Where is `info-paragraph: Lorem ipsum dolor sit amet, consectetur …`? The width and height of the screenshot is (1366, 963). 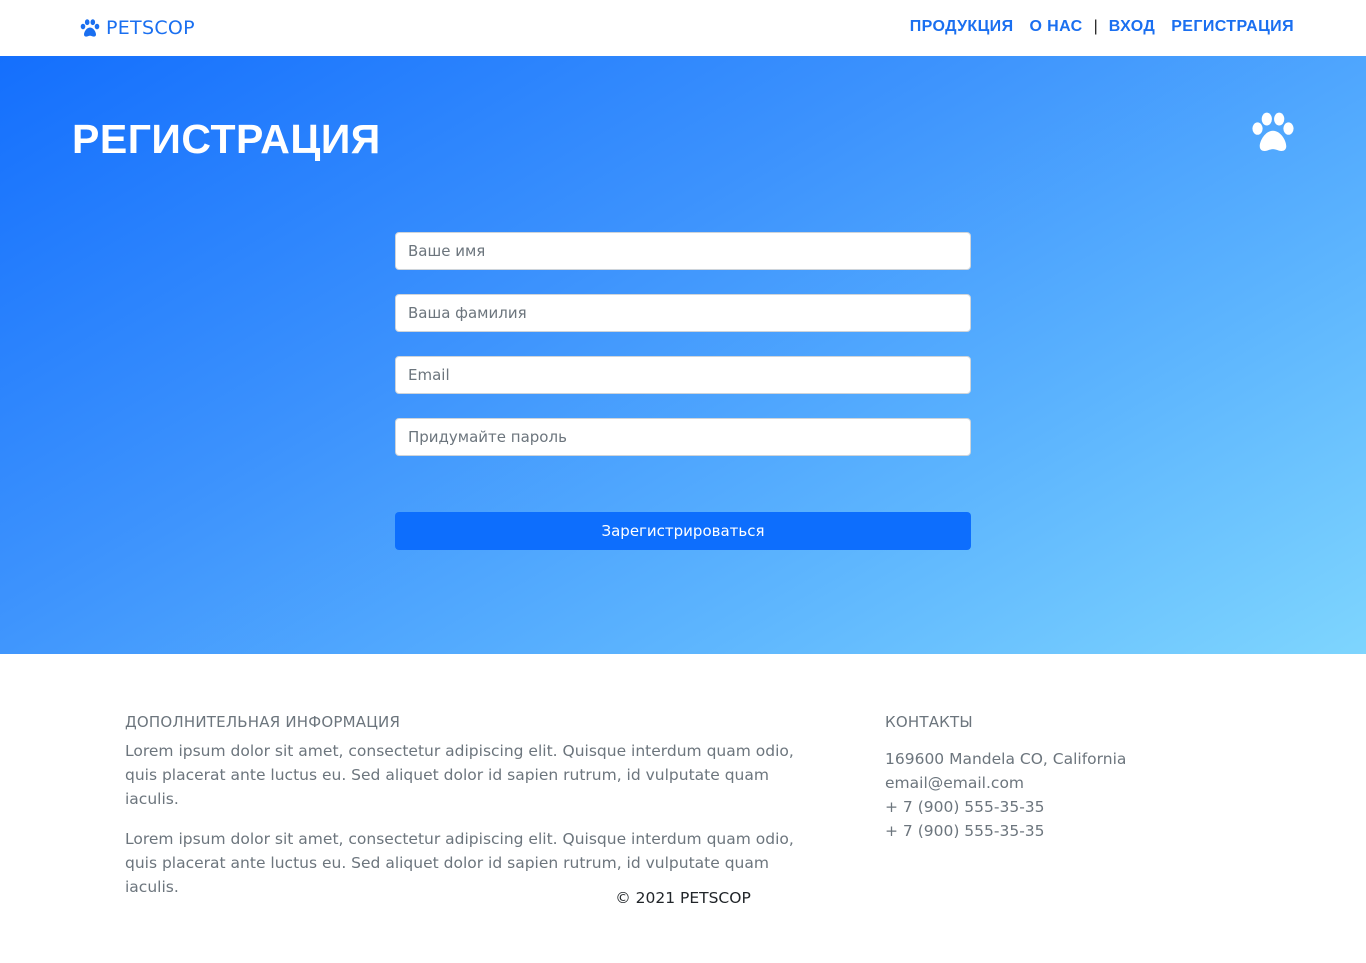 info-paragraph: Lorem ipsum dolor sit amet, consectetur … is located at coordinates (459, 775).